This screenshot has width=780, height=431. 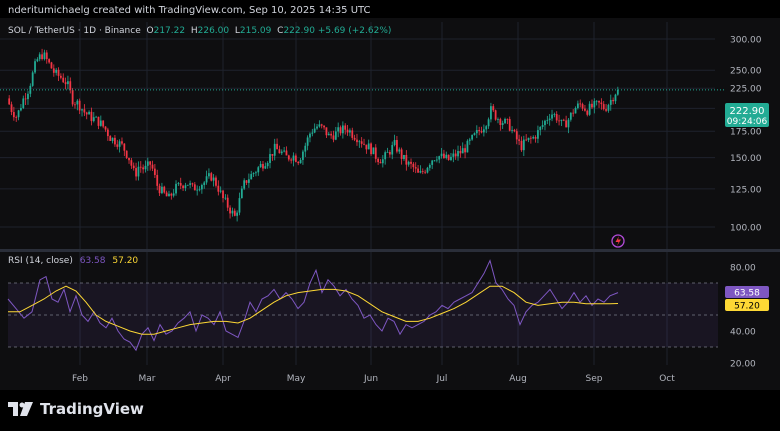 What do you see at coordinates (518, 379) in the screenshot?
I see `time-tick-label: Aug` at bounding box center [518, 379].